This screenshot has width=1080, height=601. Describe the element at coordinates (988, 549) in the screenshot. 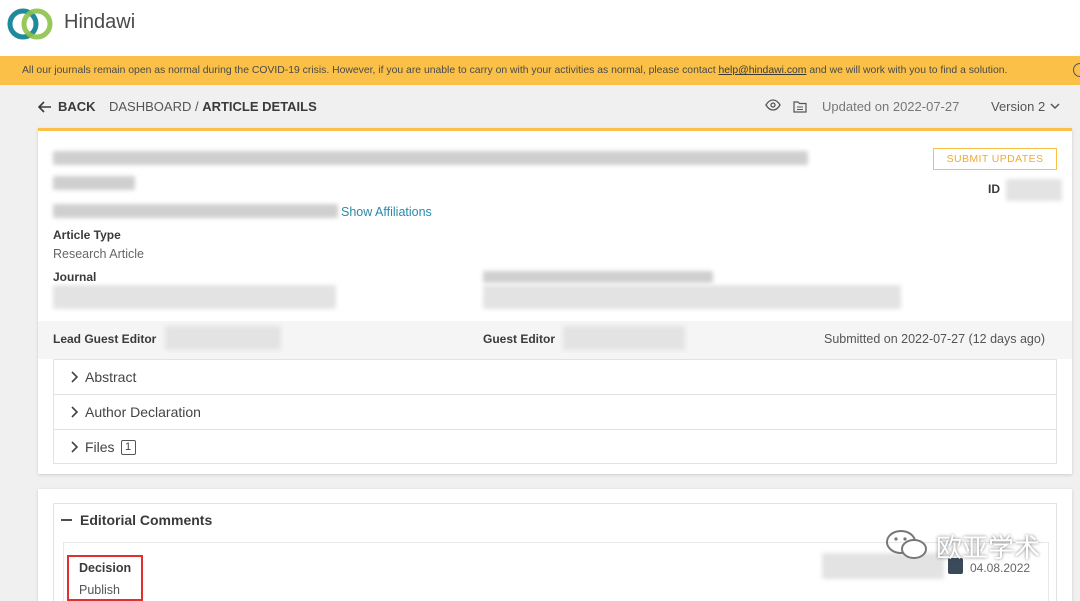

I see `watermark-text: 欧亚学术` at that location.